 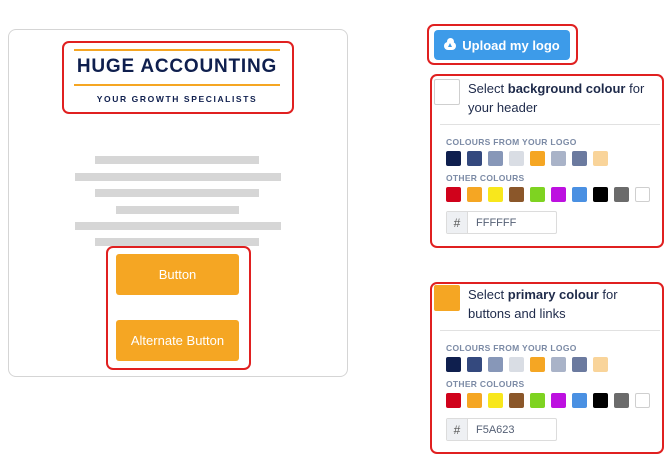 I want to click on logo-bottom-rule, so click(x=177, y=85).